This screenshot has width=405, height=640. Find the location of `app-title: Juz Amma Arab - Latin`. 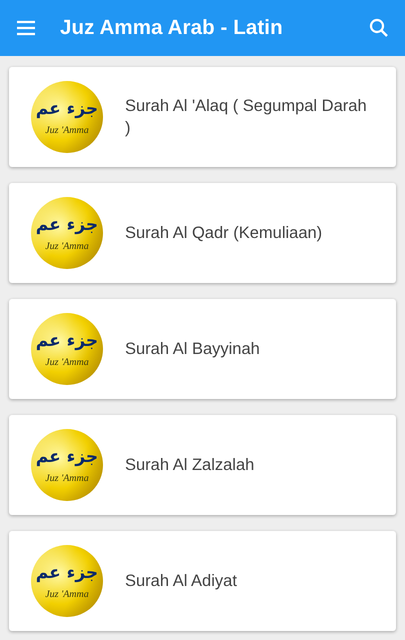

app-title: Juz Amma Arab - Latin is located at coordinates (172, 28).